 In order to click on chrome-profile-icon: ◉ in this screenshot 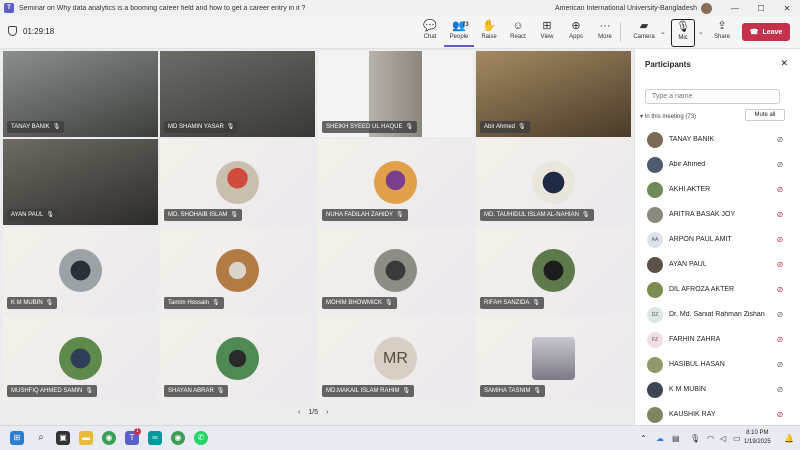, I will do `click(178, 438)`.